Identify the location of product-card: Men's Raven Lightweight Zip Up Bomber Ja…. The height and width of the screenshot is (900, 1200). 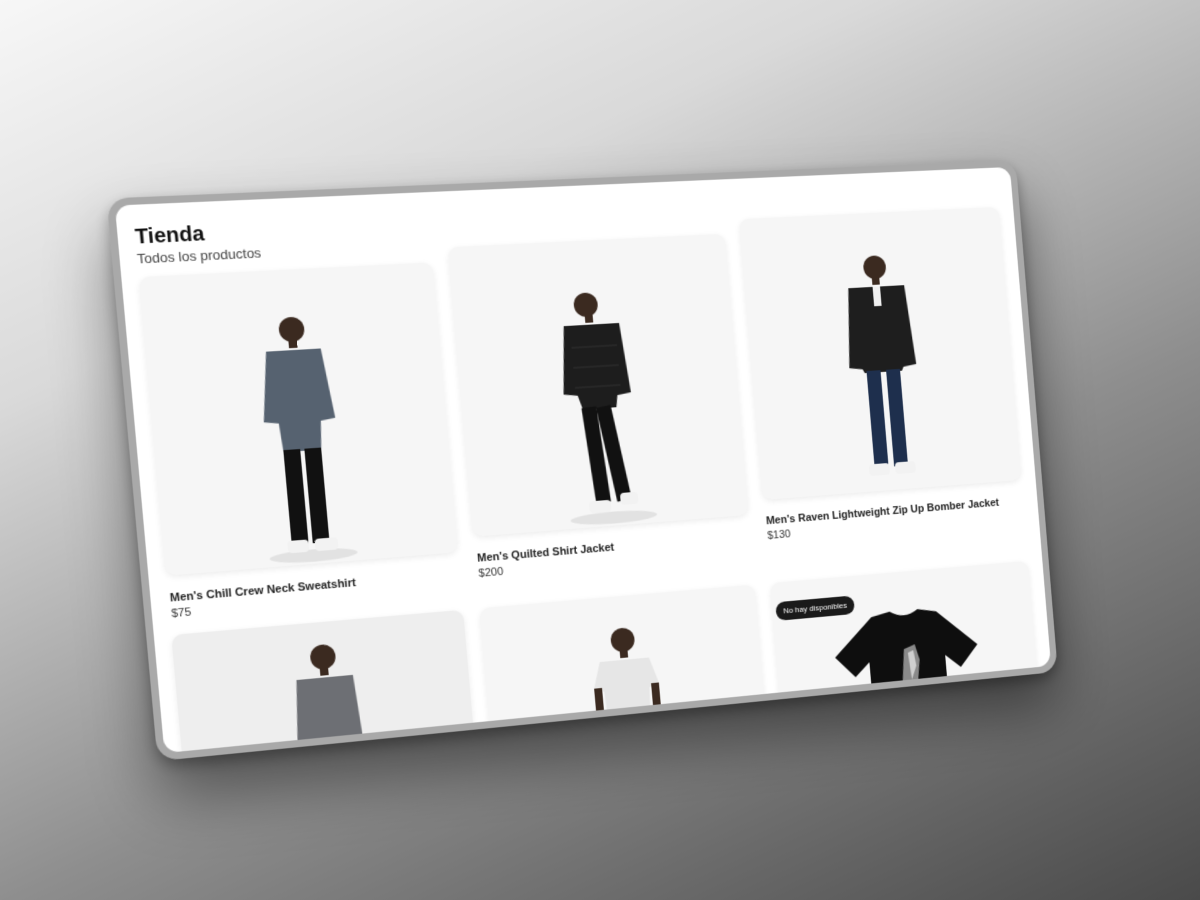
(882, 388).